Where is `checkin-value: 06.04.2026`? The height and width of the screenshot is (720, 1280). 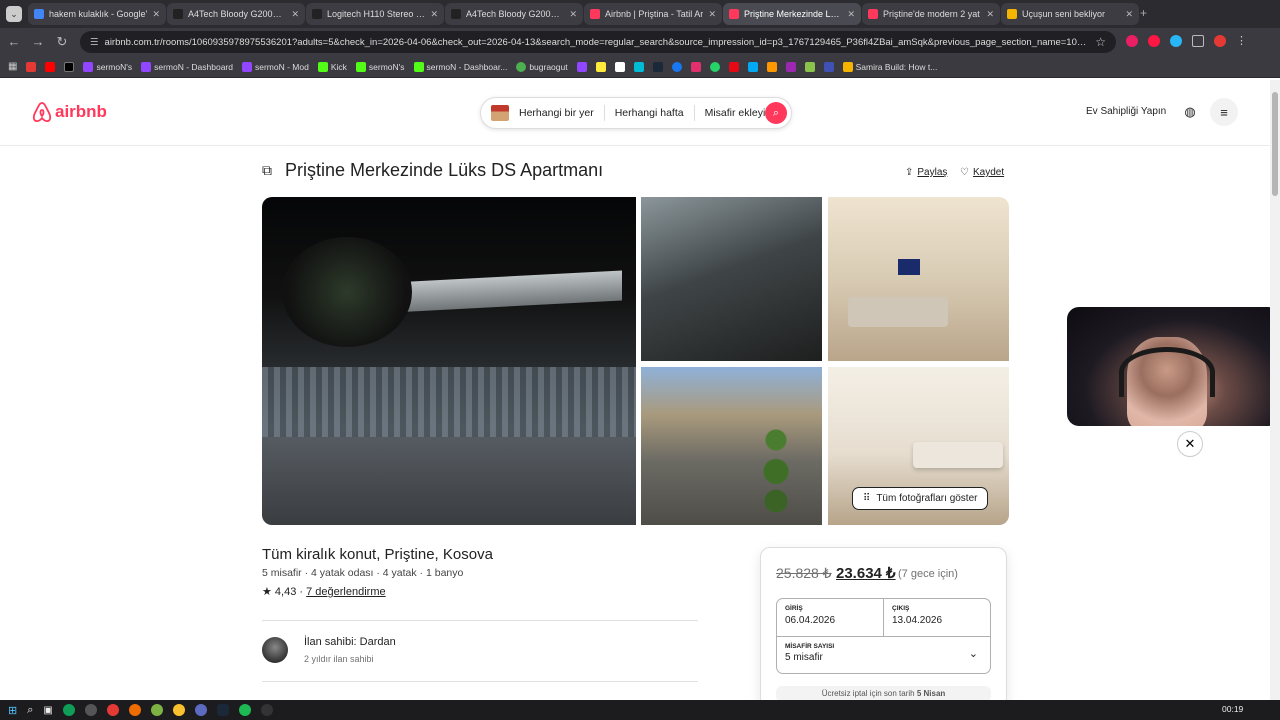 checkin-value: 06.04.2026 is located at coordinates (810, 620).